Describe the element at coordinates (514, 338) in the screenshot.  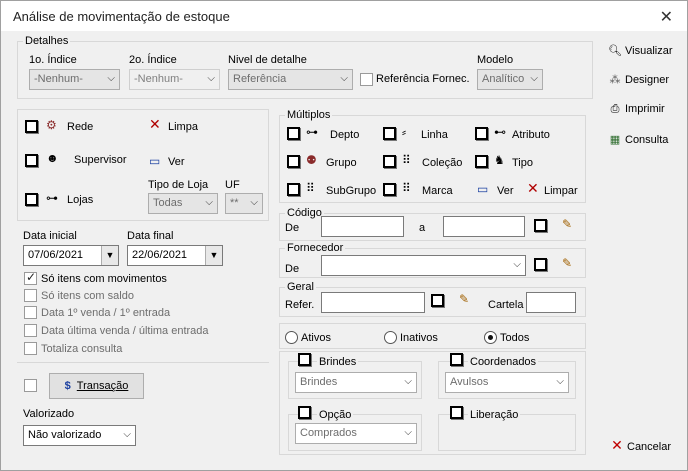
I see `todos-label: Todos` at that location.